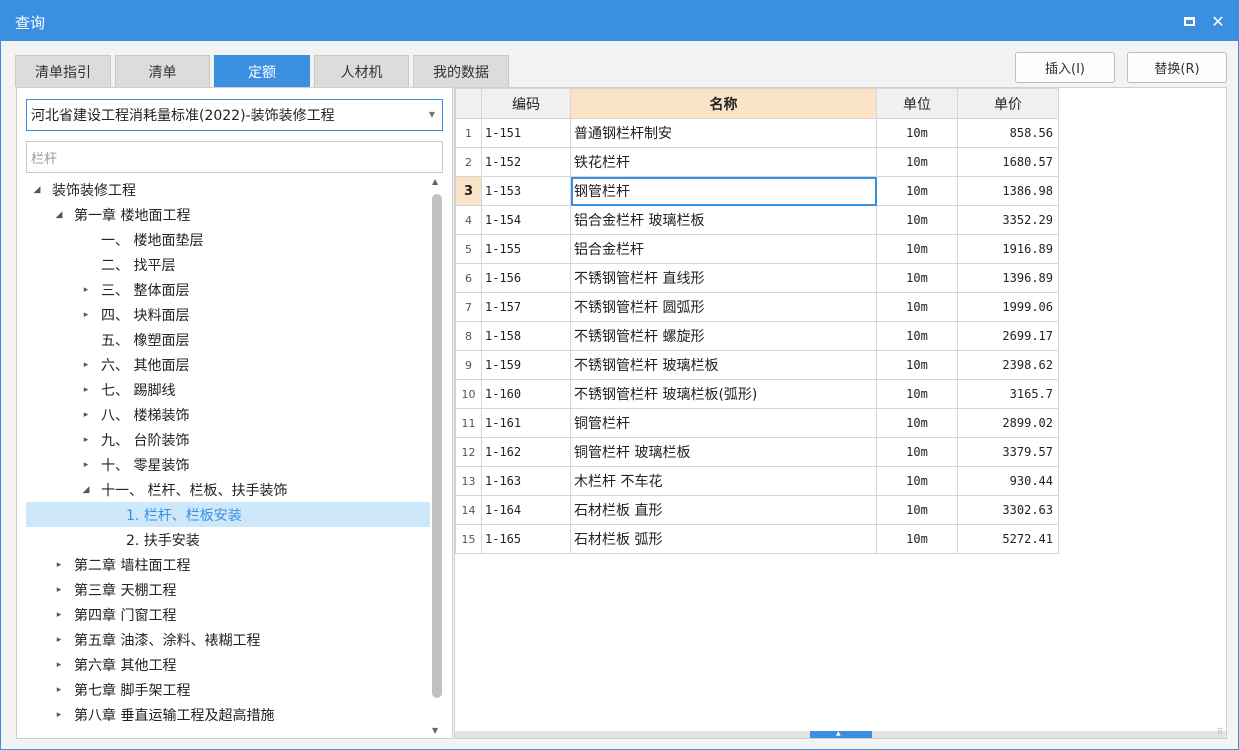 The height and width of the screenshot is (750, 1239). Describe the element at coordinates (757, 336) in the screenshot. I see `table-row: 8 1-158 不锈钢管栏杆 螺旋形 10m 2699.17` at that location.